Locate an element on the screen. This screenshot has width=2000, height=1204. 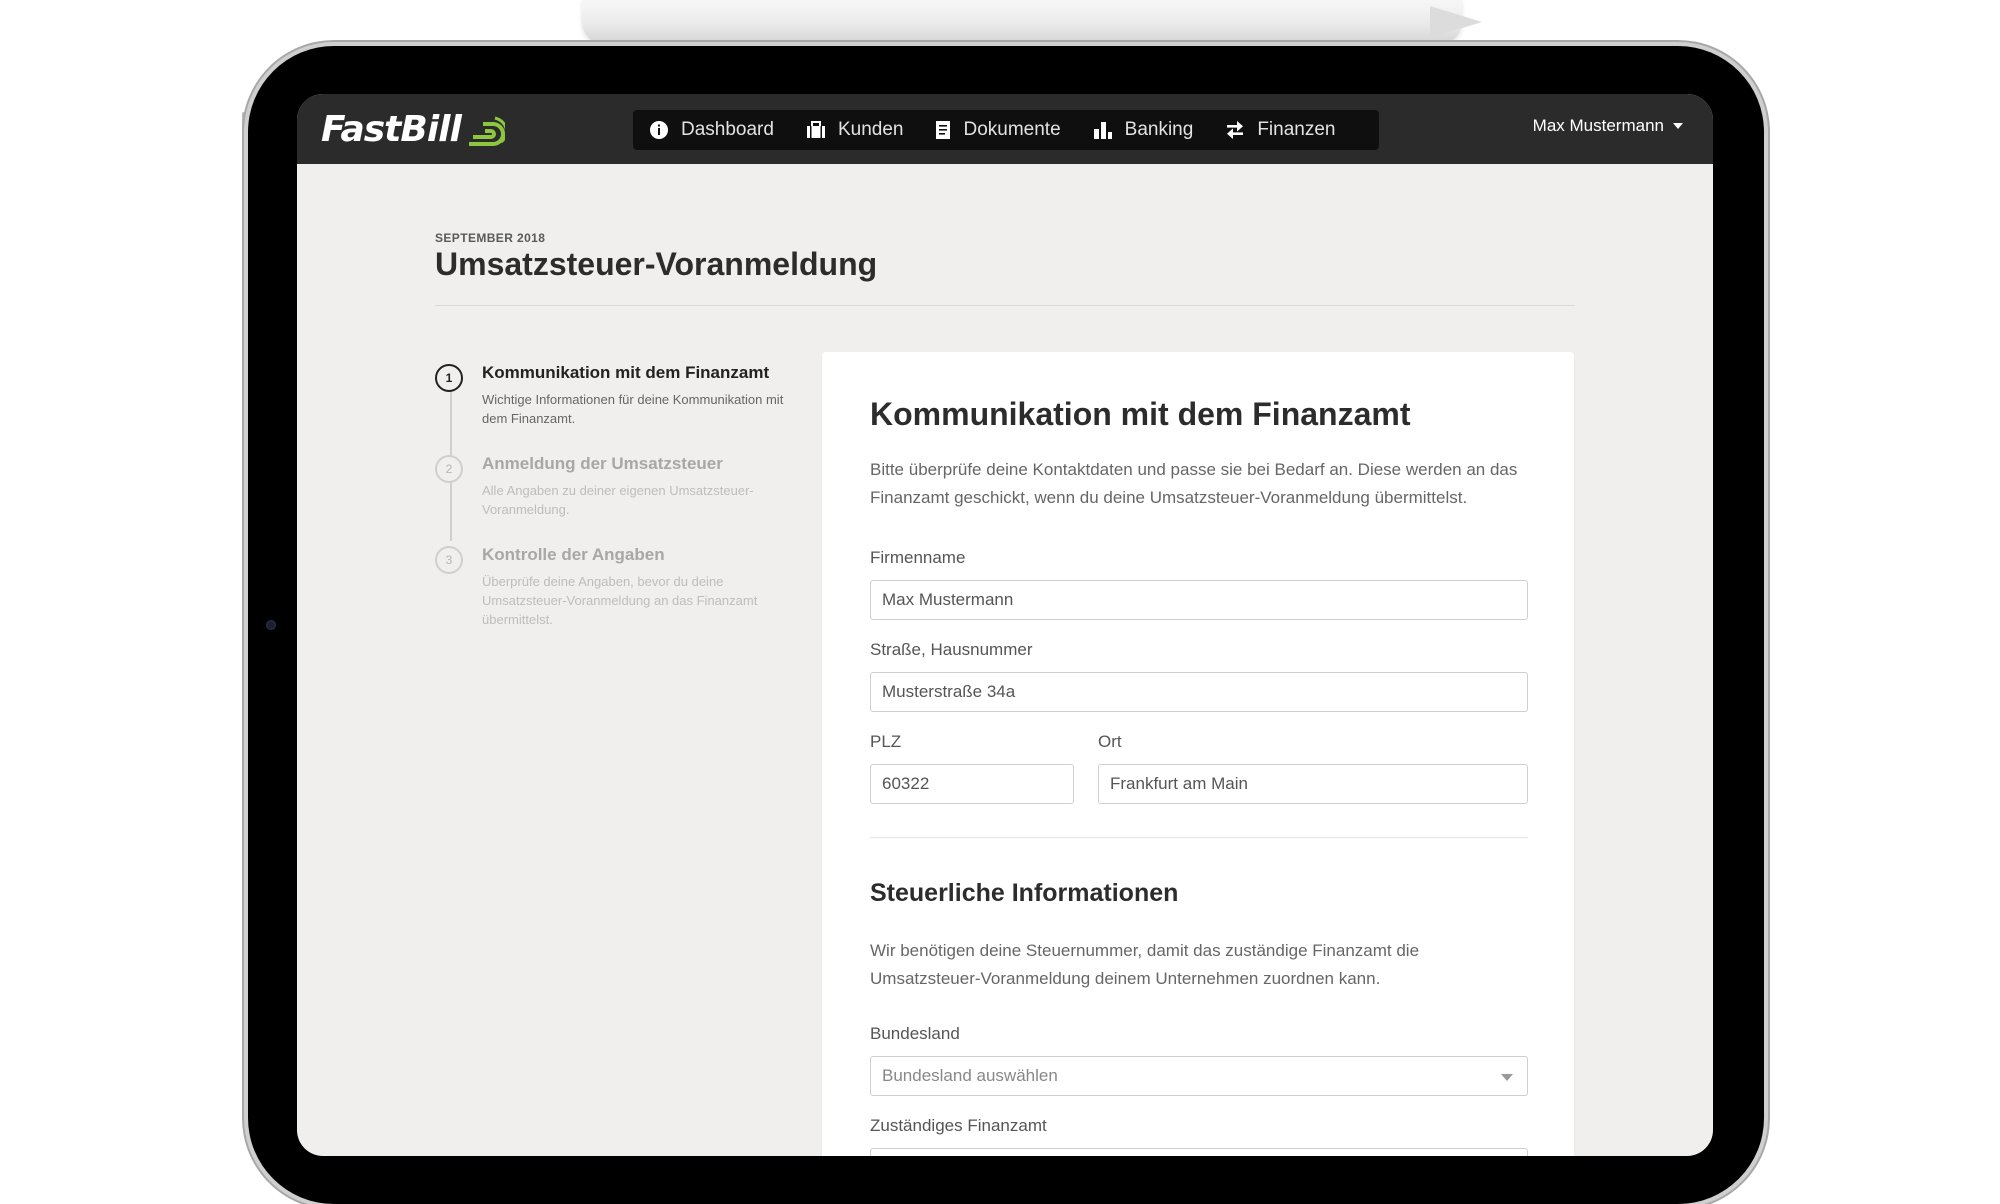
document-icon is located at coordinates (943, 130).